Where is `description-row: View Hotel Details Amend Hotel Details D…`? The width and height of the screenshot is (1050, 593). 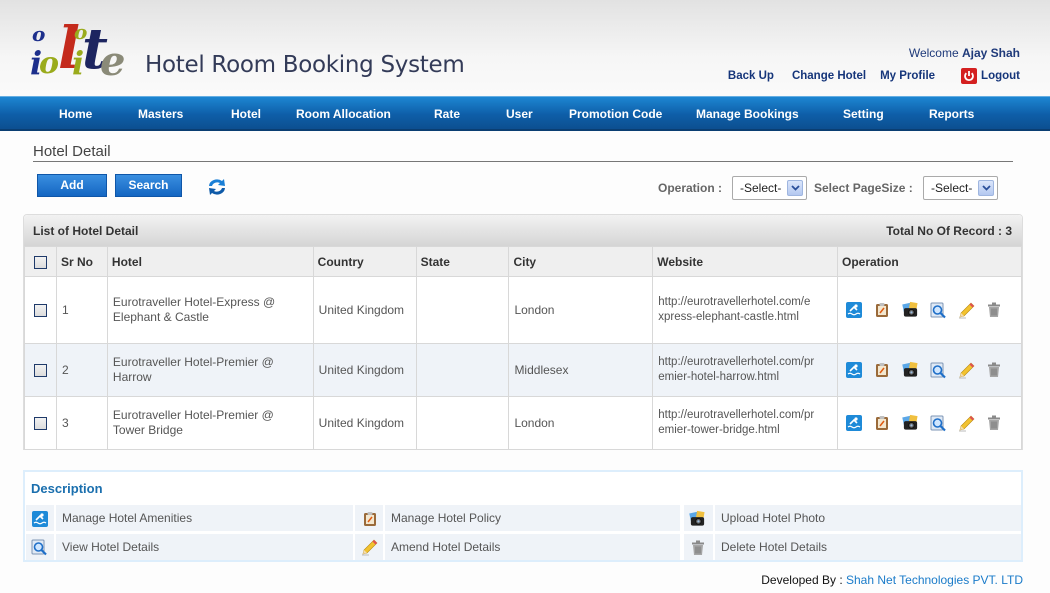 description-row: View Hotel Details Amend Hotel Details D… is located at coordinates (523, 547).